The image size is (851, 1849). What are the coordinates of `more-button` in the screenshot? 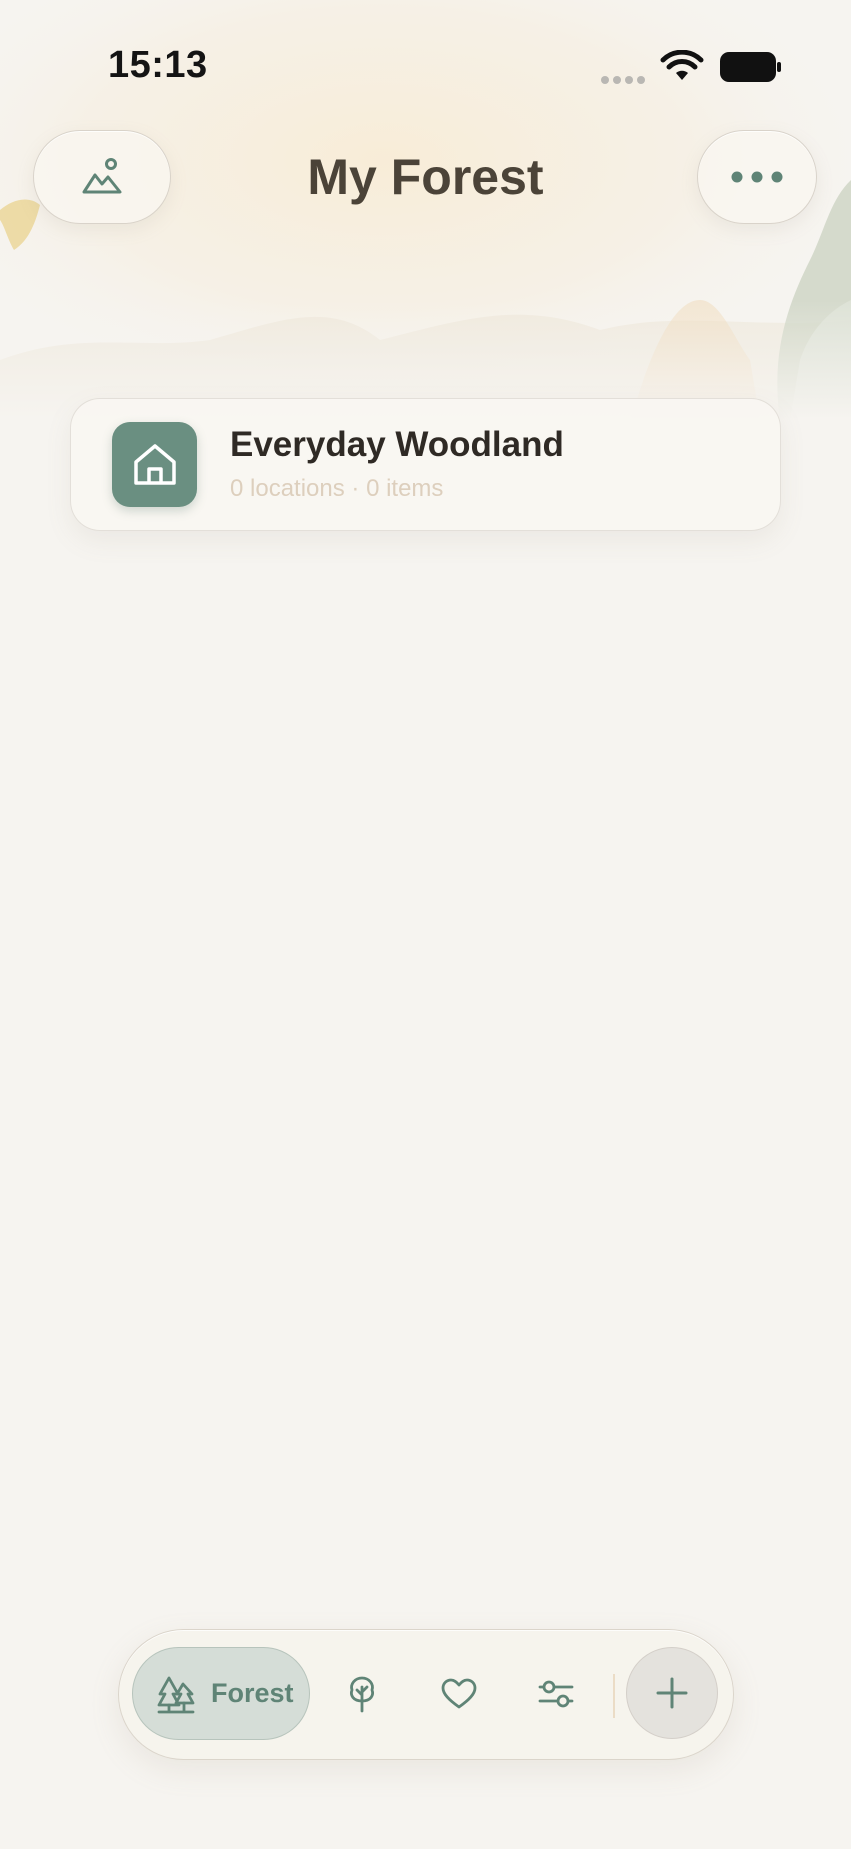 It's located at (757, 177).